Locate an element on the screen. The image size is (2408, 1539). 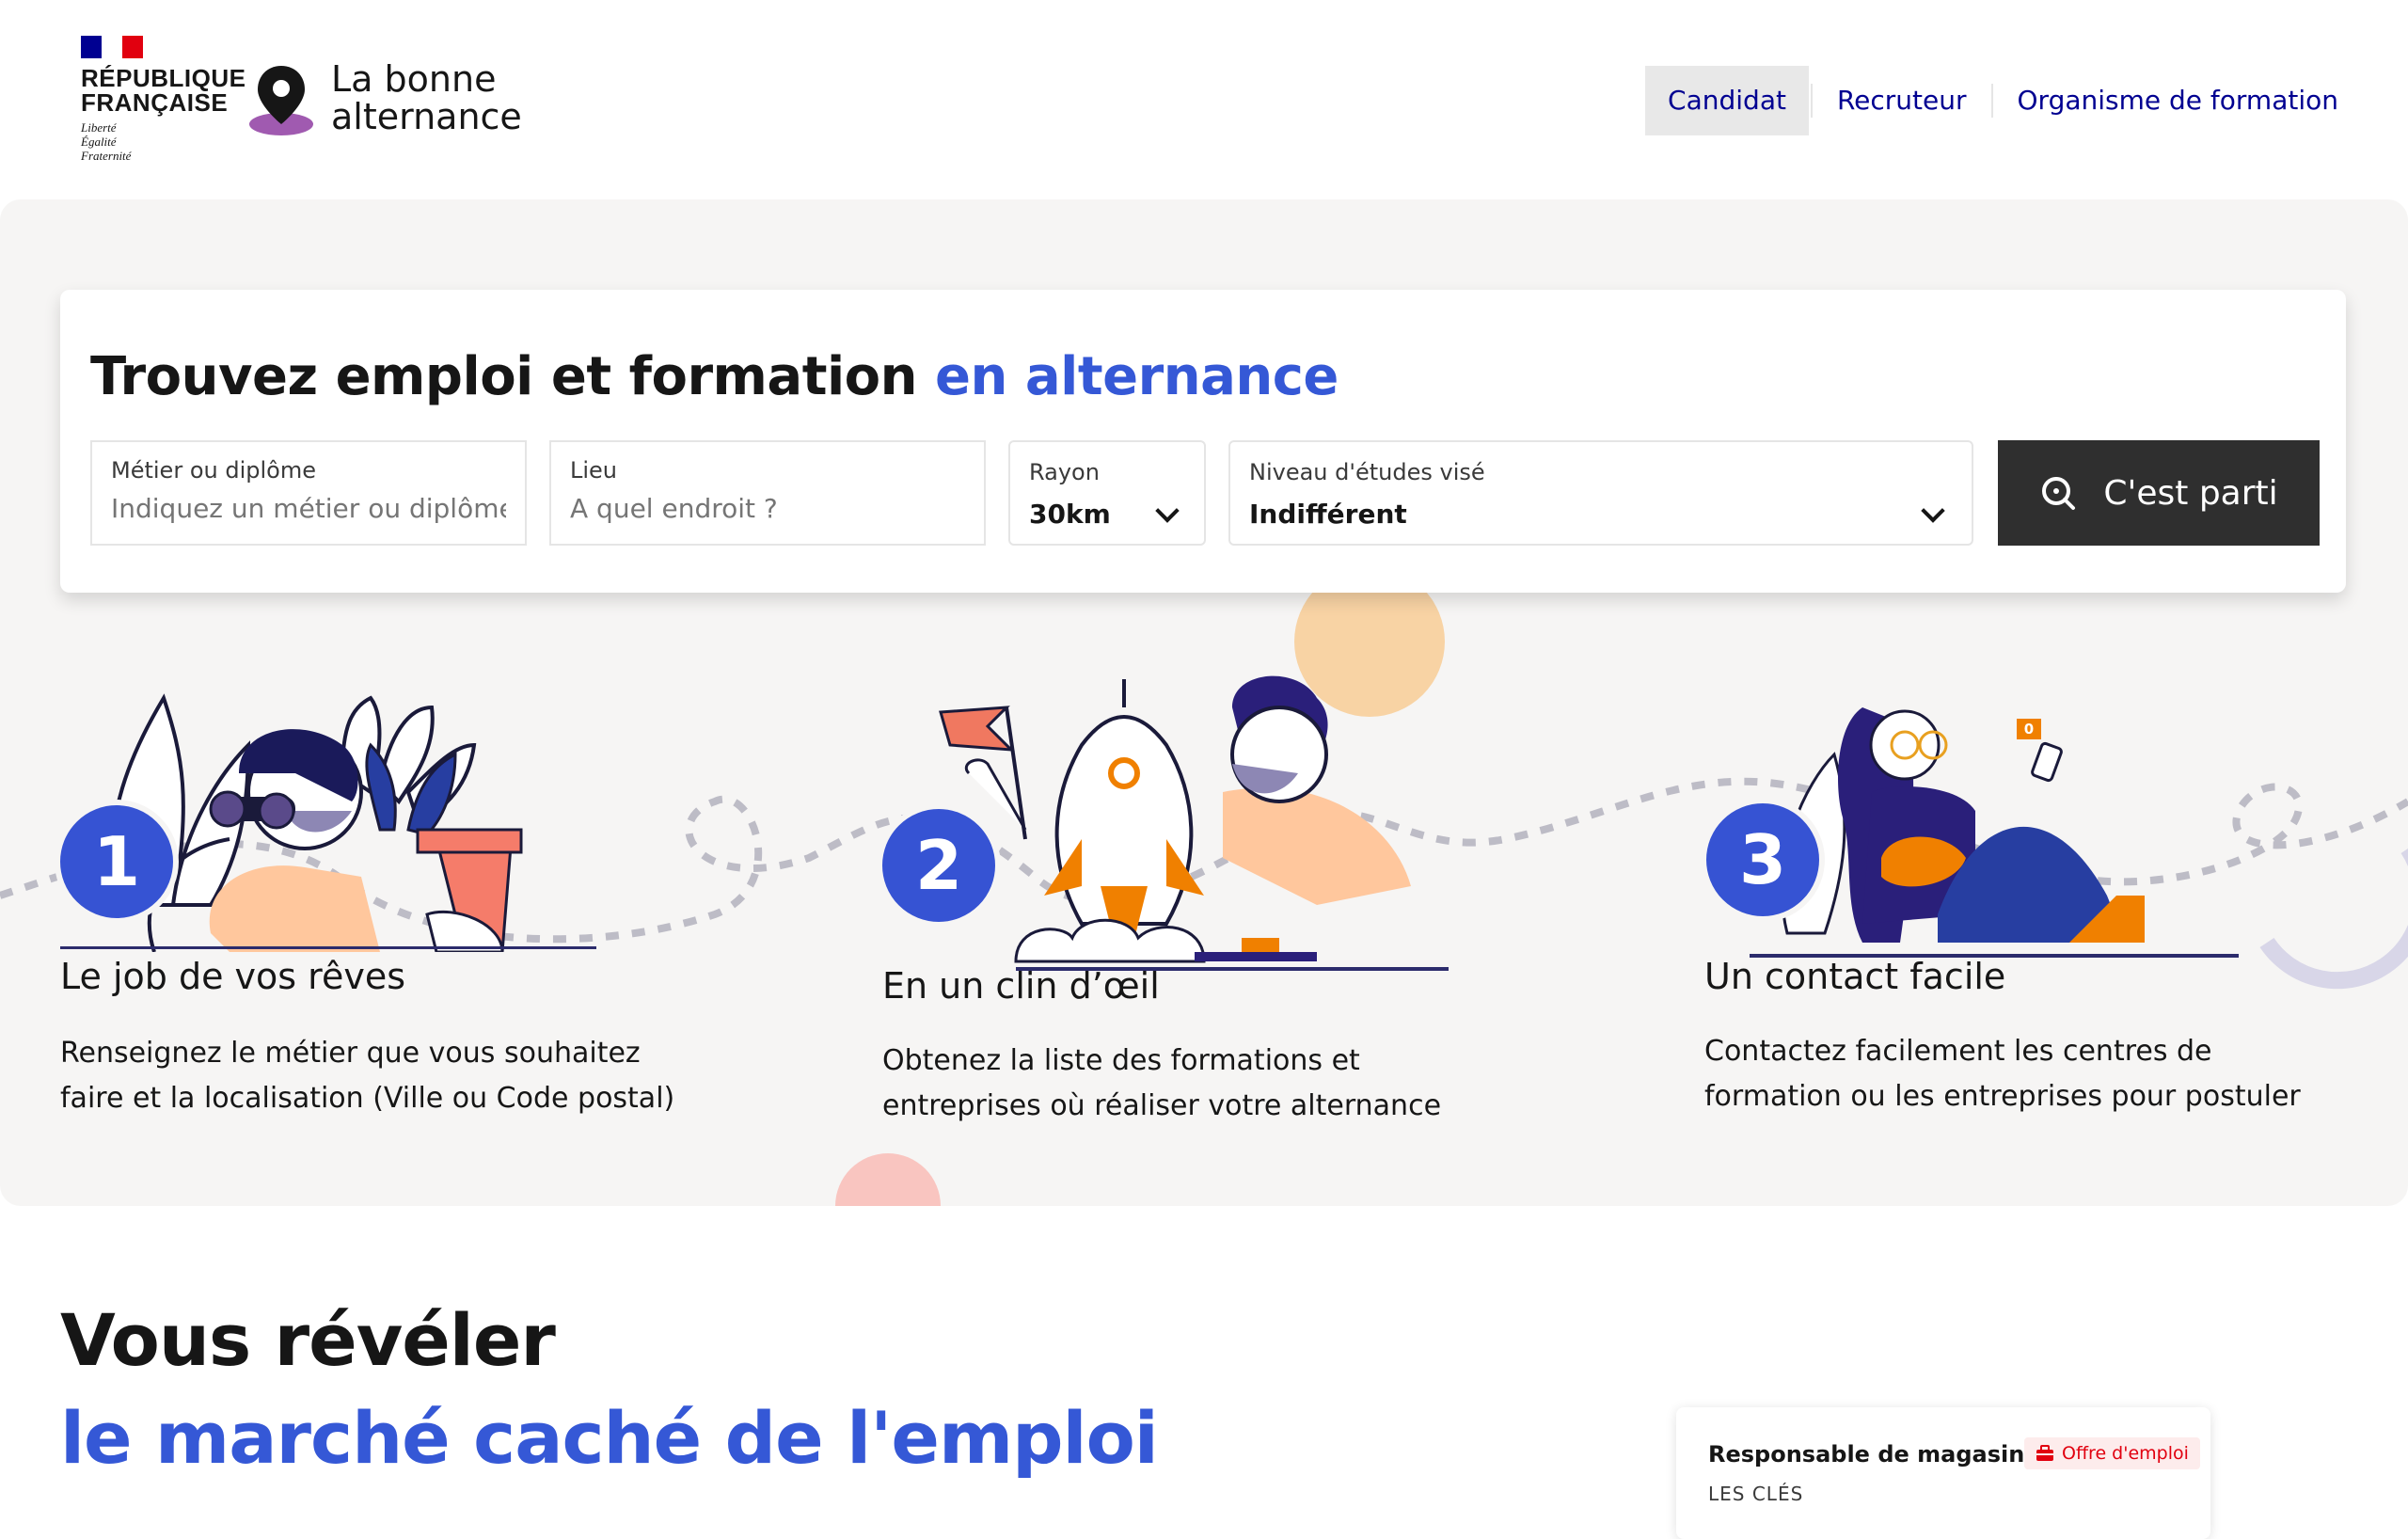
niveau-value: Indifférent is located at coordinates (1328, 514).